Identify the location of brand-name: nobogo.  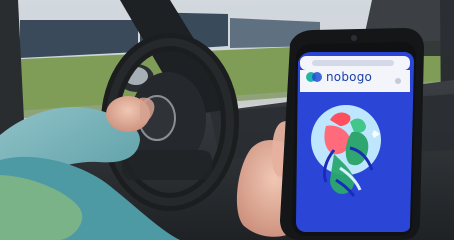
(349, 77).